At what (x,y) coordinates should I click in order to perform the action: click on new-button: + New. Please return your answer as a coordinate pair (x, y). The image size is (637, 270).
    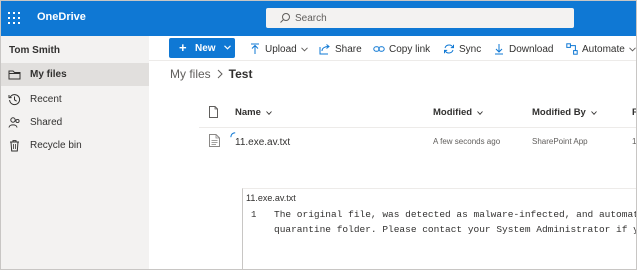
    Looking at the image, I should click on (202, 48).